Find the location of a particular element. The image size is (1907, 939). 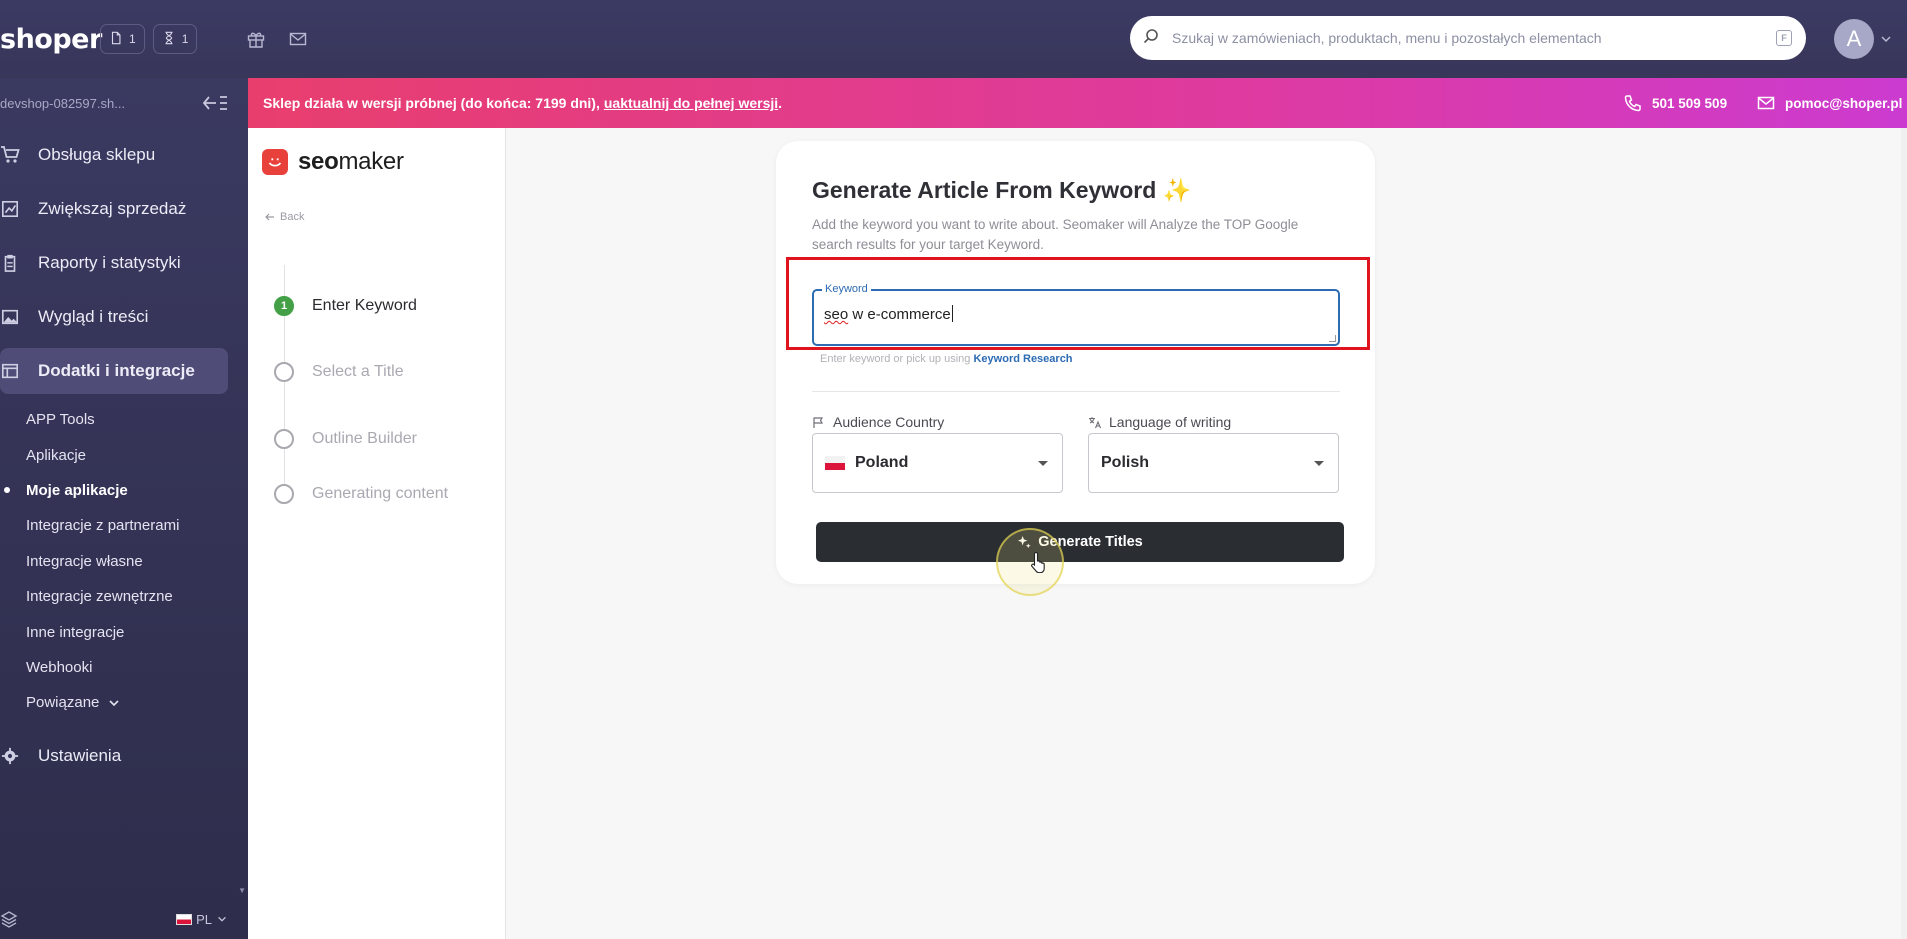

trial-text-suffix: . is located at coordinates (780, 103).